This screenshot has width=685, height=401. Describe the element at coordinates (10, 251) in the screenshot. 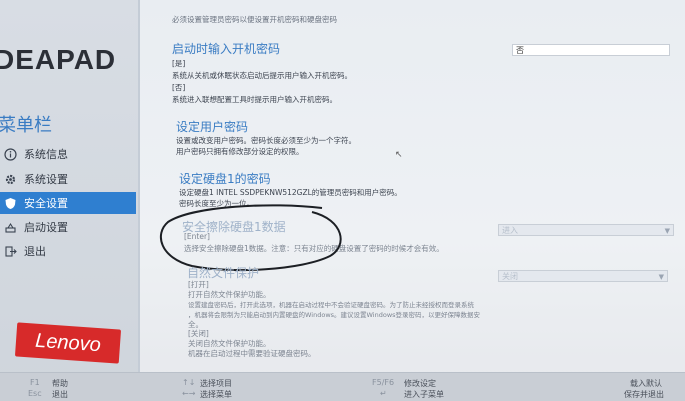

I see `exit-icon` at that location.